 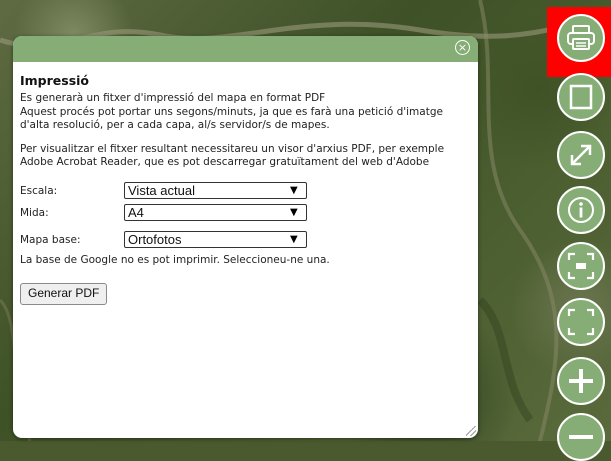 What do you see at coordinates (215, 239) in the screenshot?
I see `basemap-select: Ortofotos` at bounding box center [215, 239].